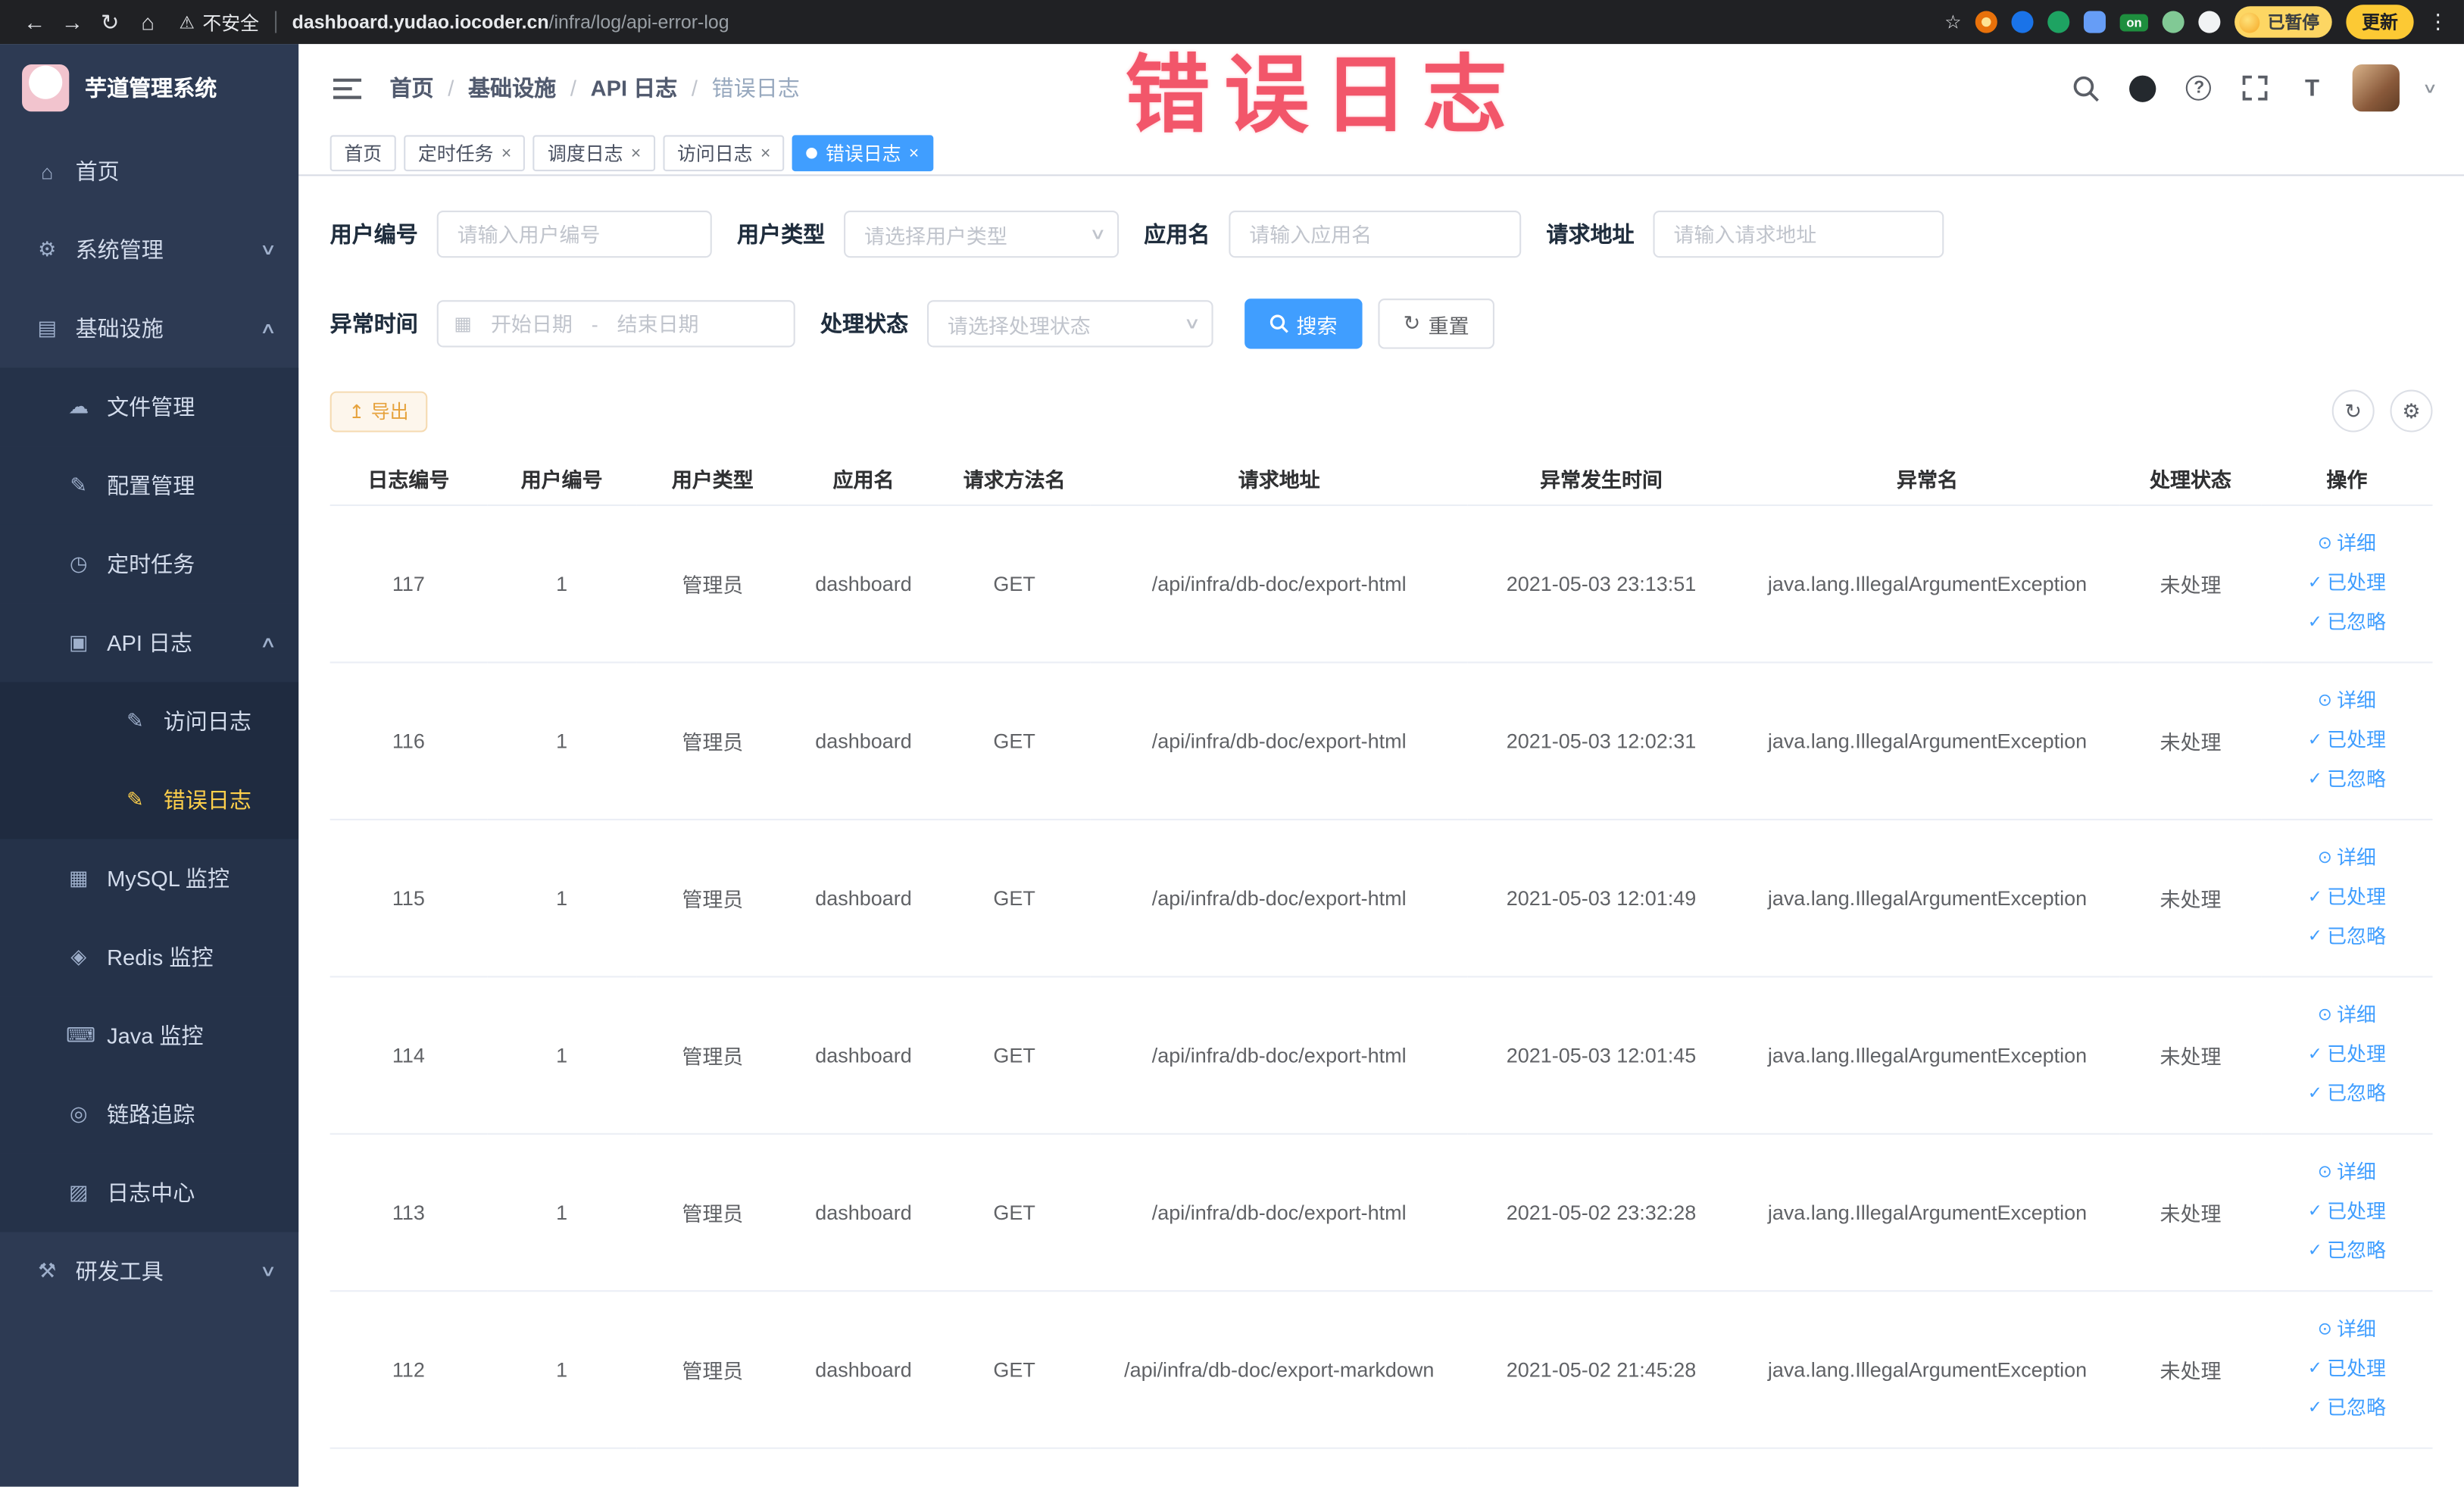 This screenshot has height=1487, width=2464. What do you see at coordinates (1927, 897) in the screenshot?
I see `cell: java.lang.IllegalArgumentException` at bounding box center [1927, 897].